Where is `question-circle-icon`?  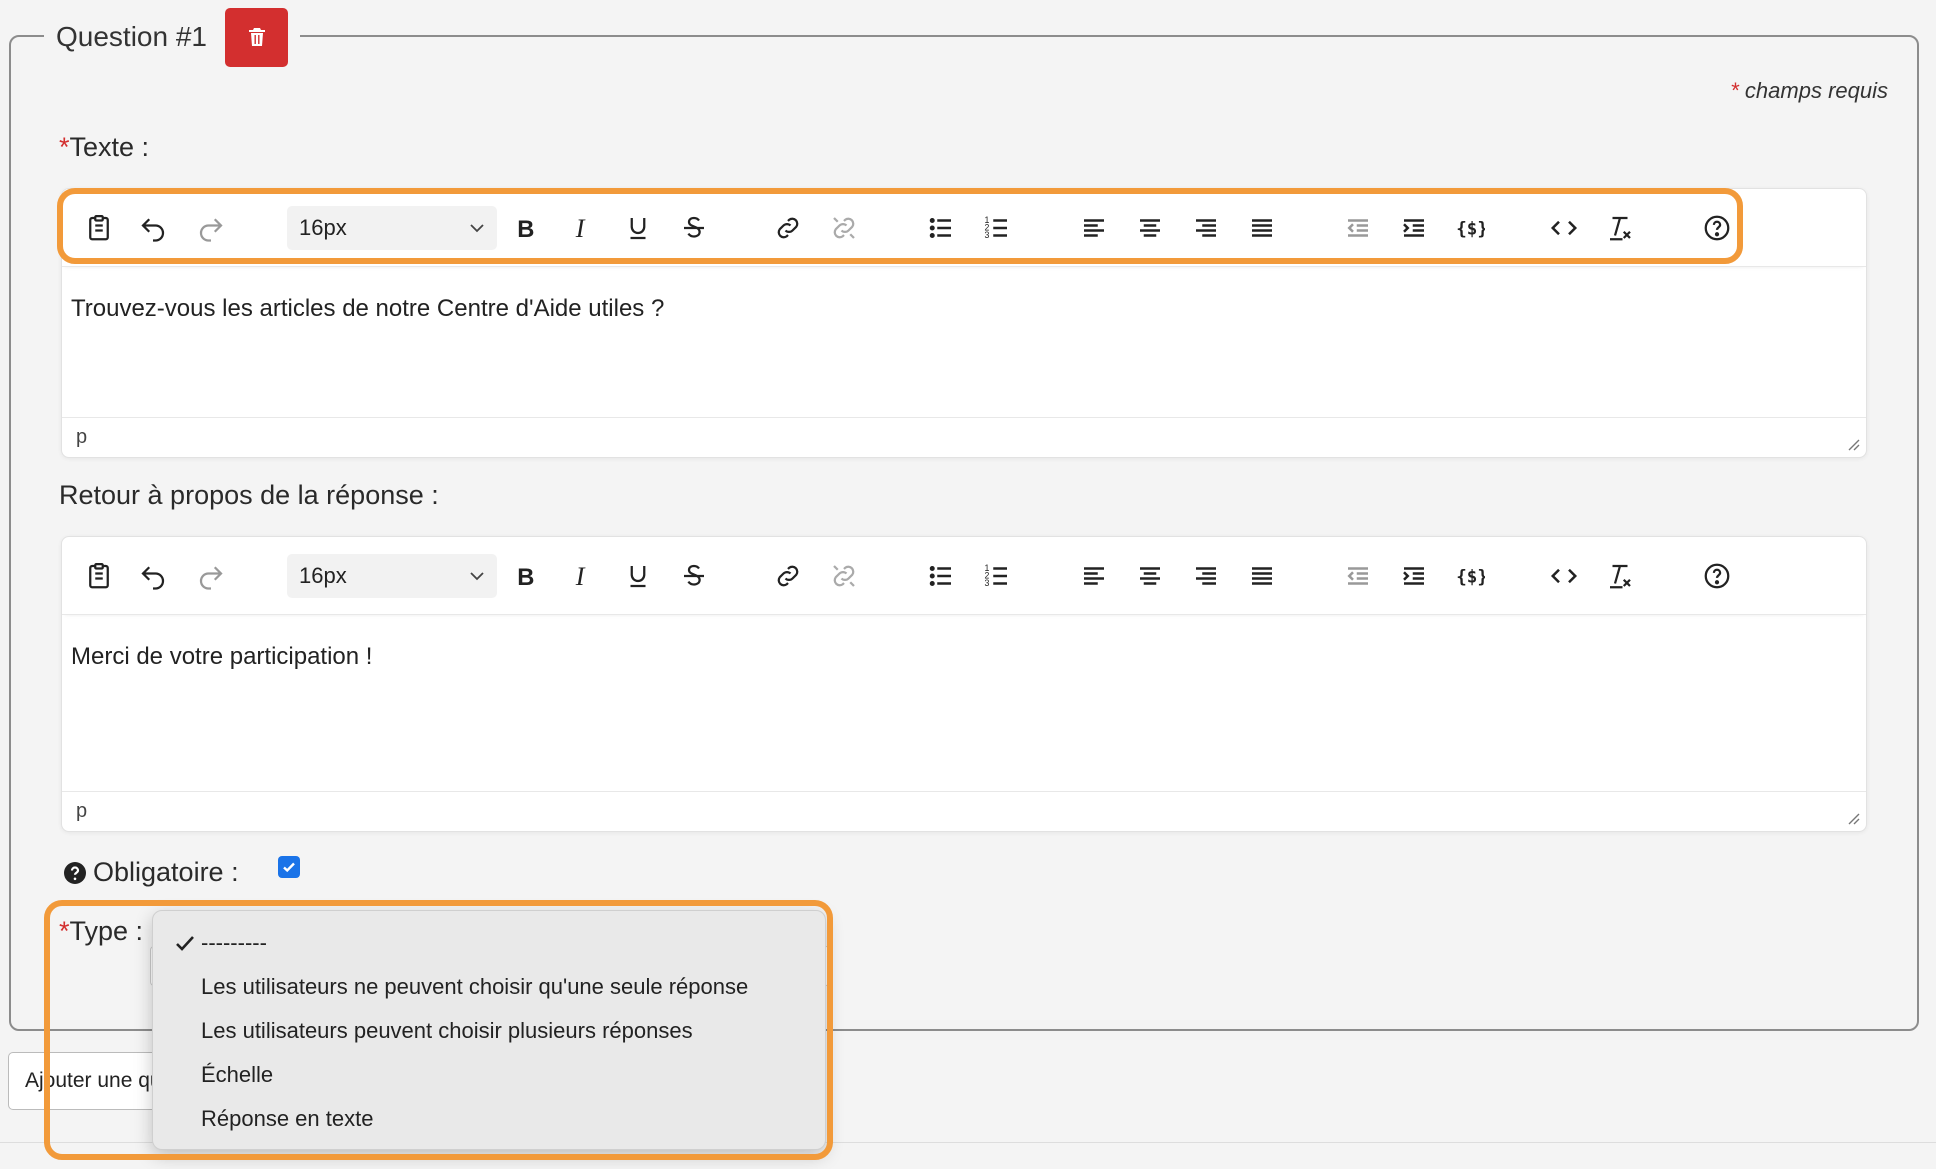
question-circle-icon is located at coordinates (75, 872).